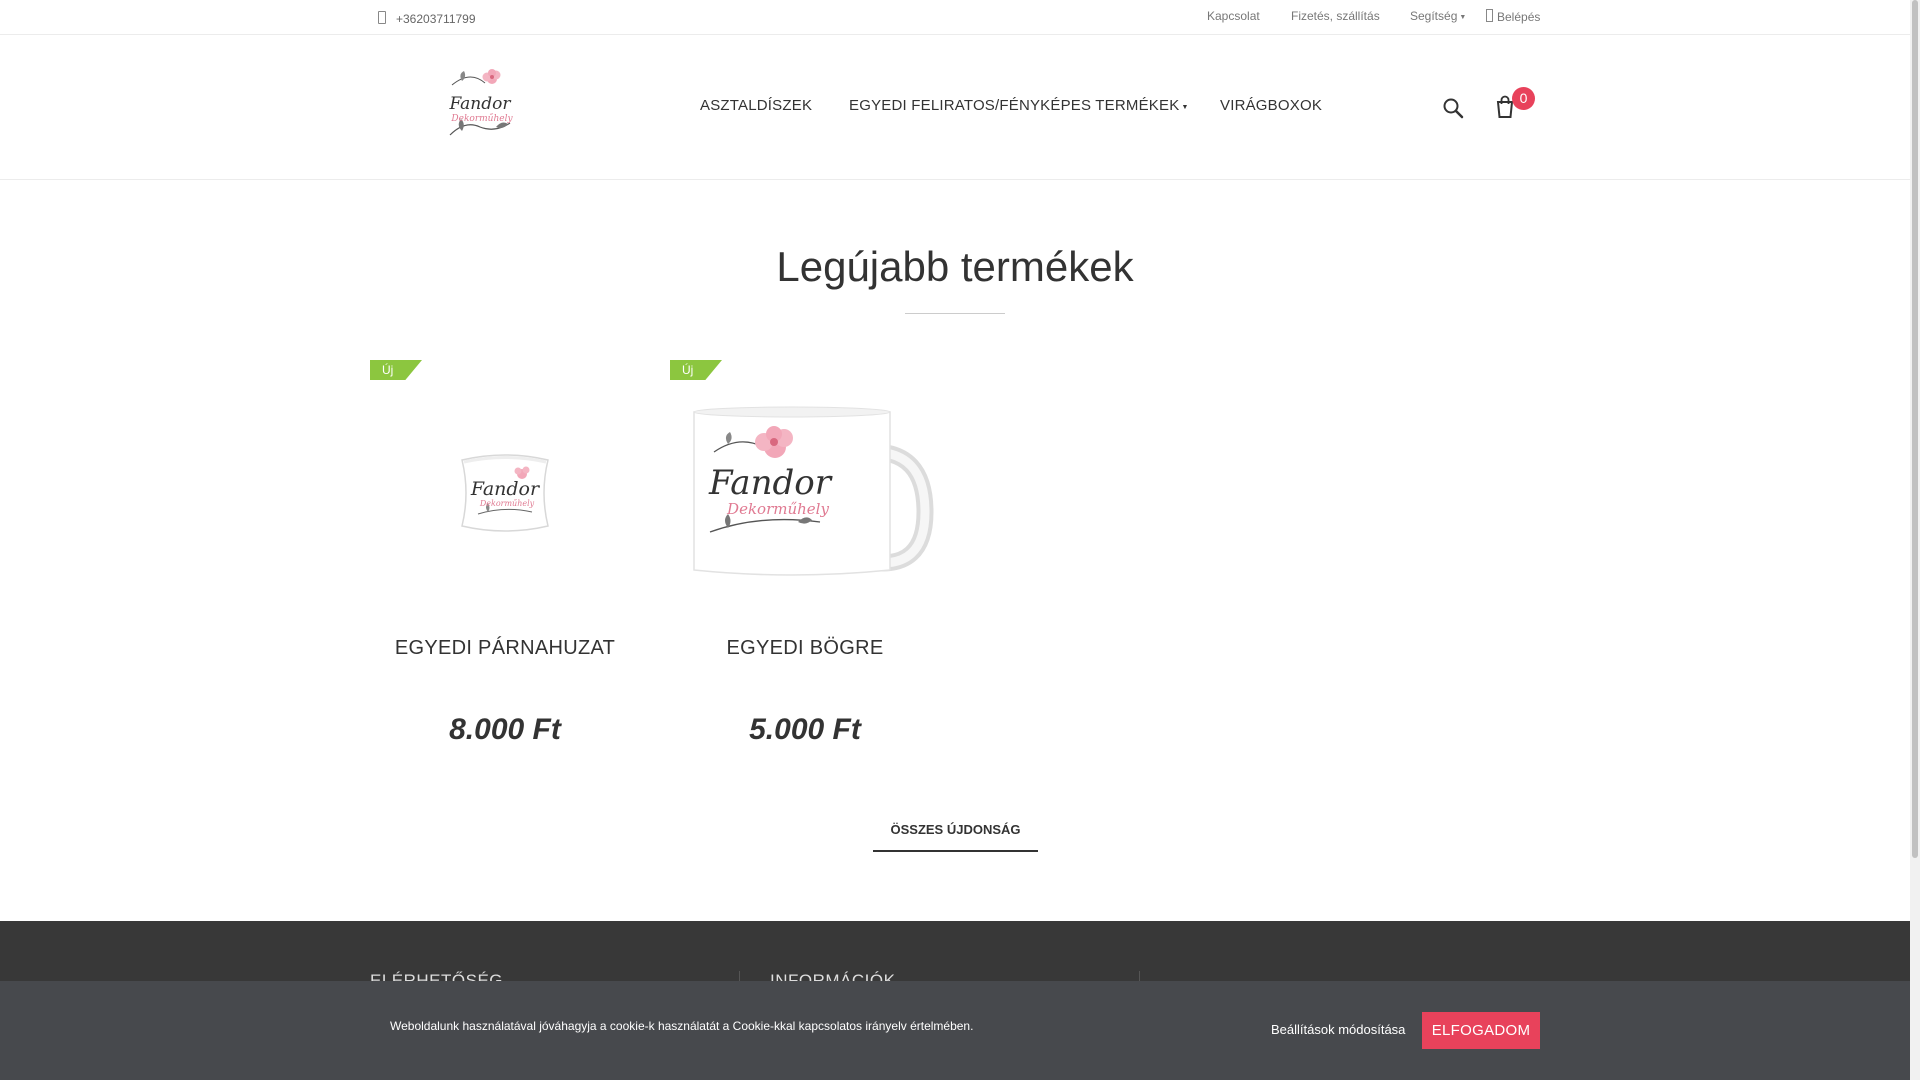 Image resolution: width=1920 pixels, height=1080 pixels. I want to click on phone-link: +36203711799, so click(427, 18).